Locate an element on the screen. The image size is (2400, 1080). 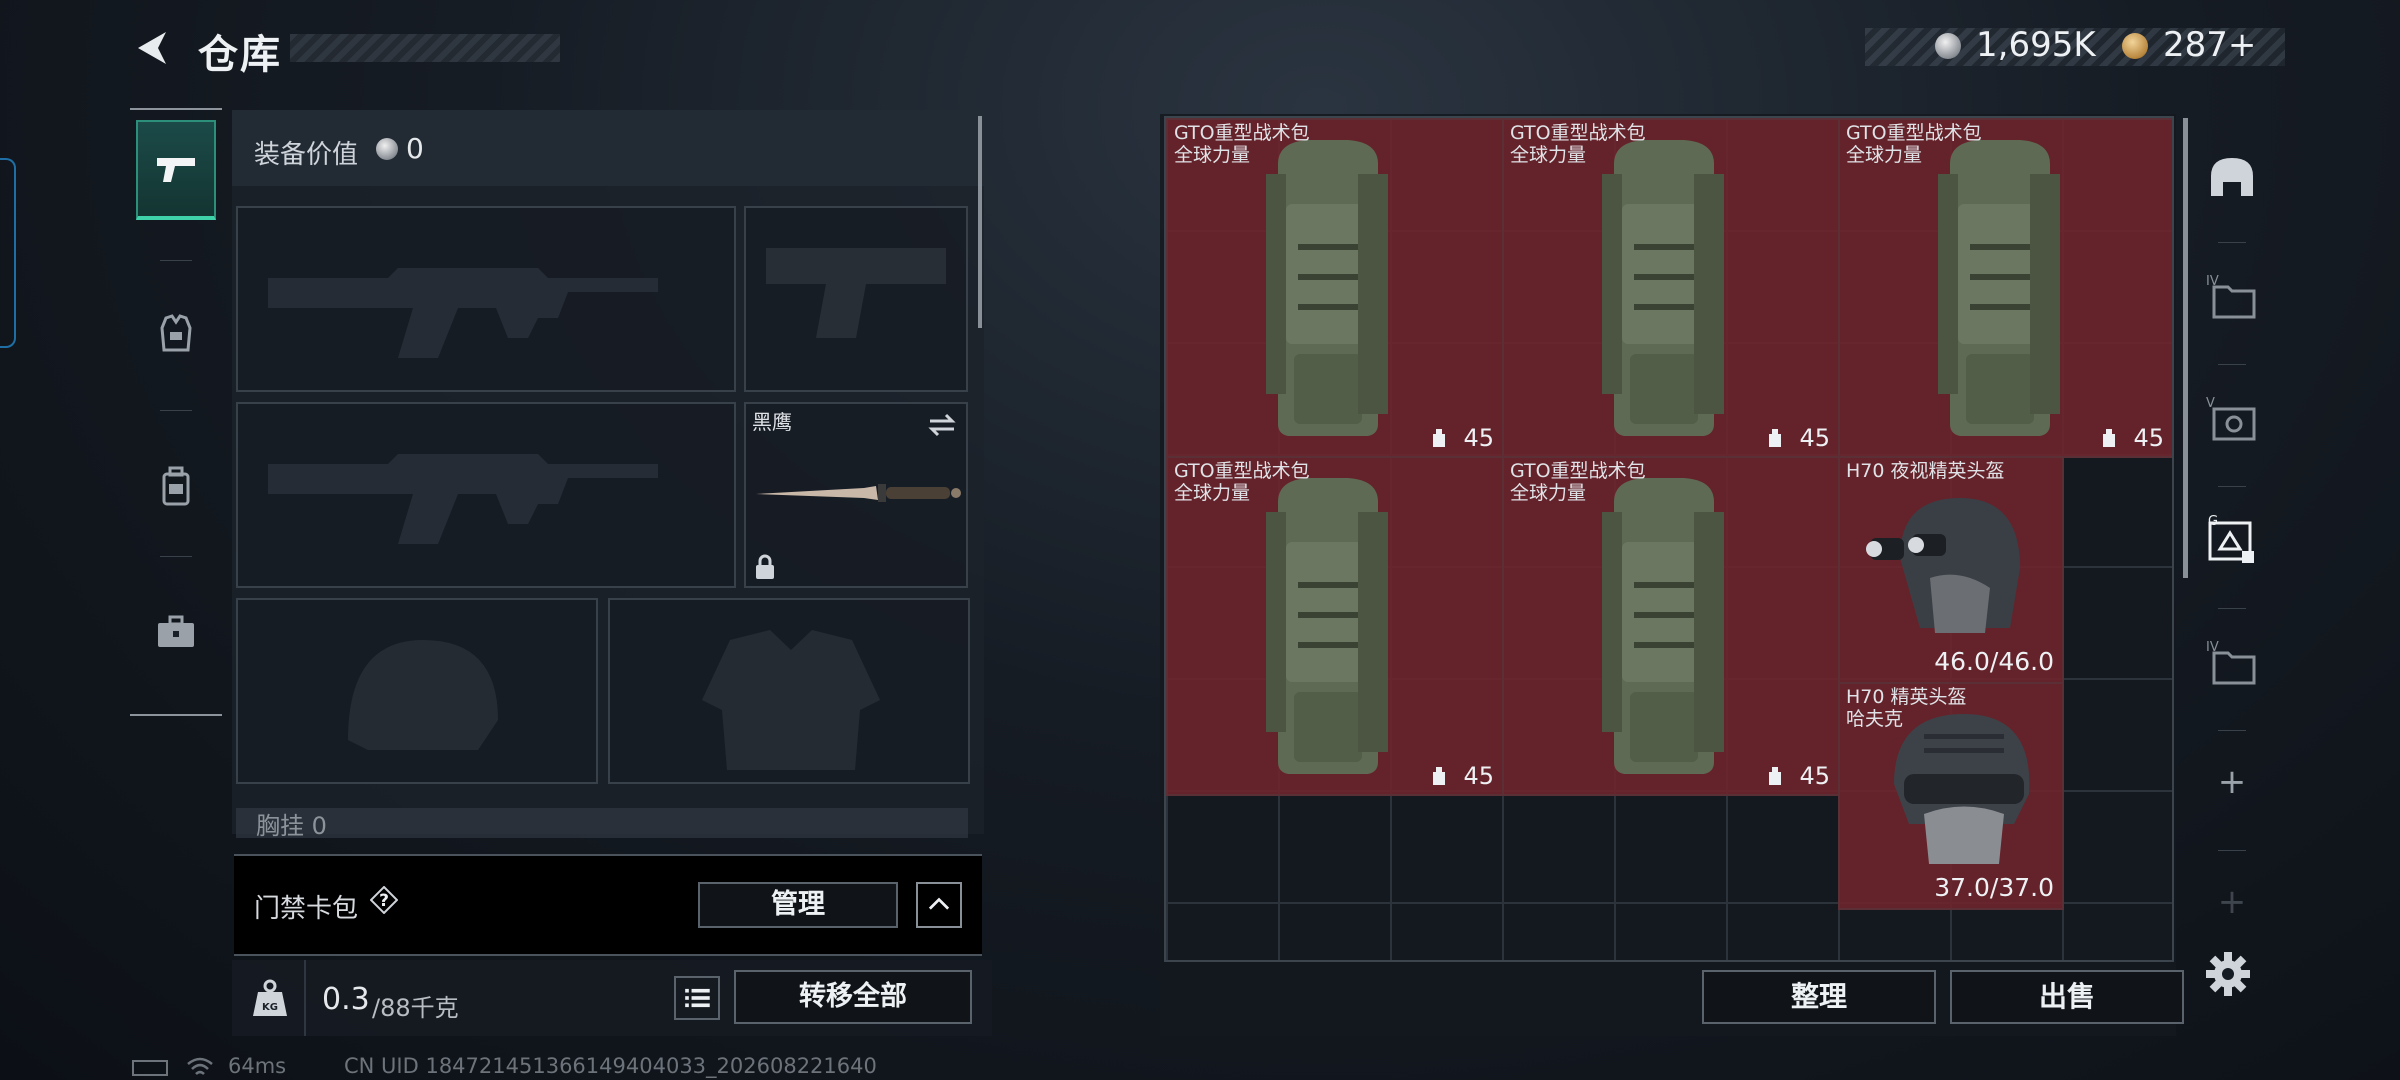
pistol-silhouette-icon is located at coordinates (856, 293).